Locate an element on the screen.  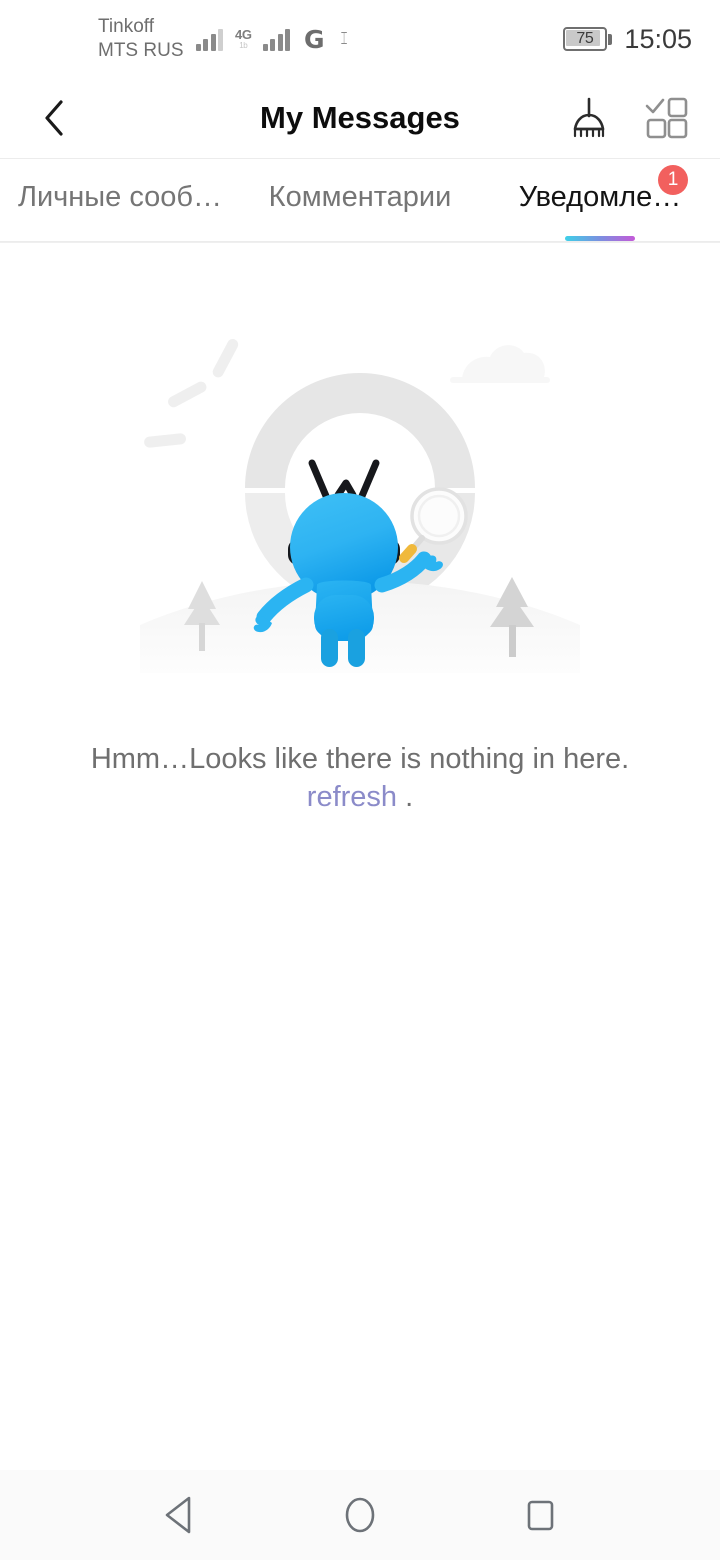
nav-home-button is located at coordinates (360, 1515).